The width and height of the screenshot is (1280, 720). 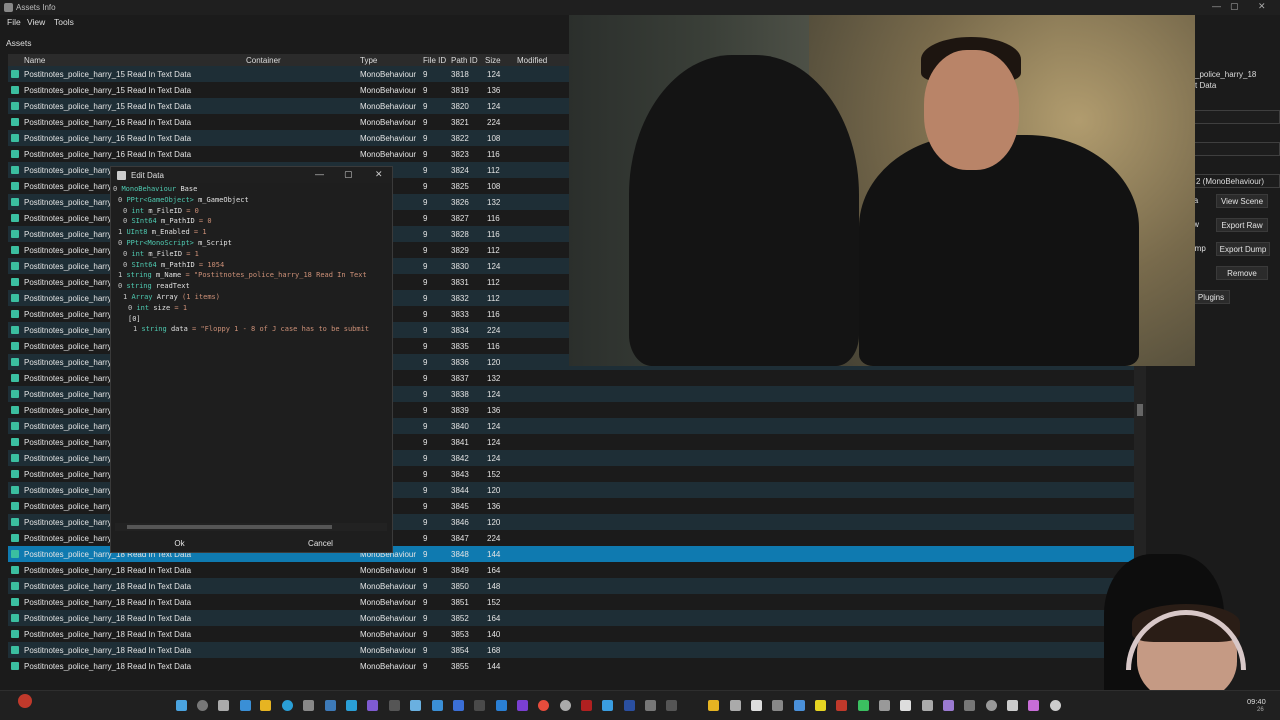 I want to click on tree-node: 1 Array Array (1 items), so click(x=171, y=297).